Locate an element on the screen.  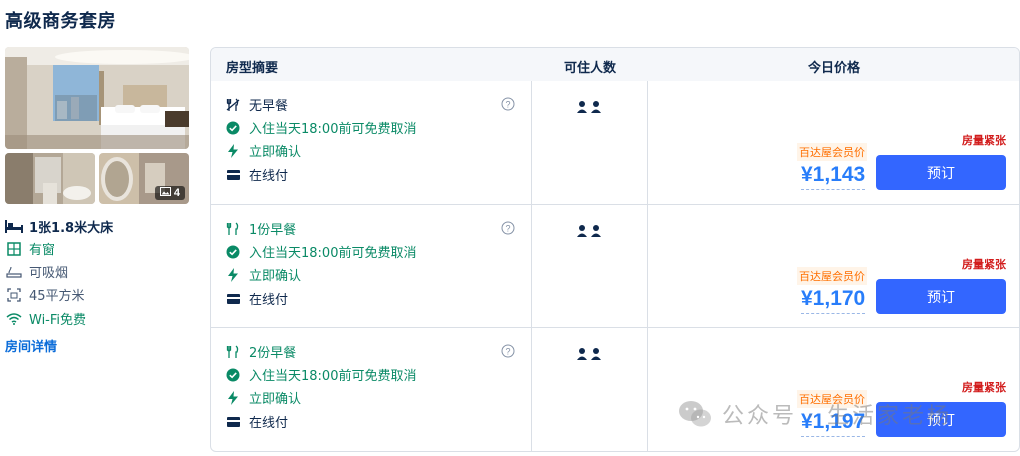
header-guests: 可住人数 is located at coordinates (590, 68).